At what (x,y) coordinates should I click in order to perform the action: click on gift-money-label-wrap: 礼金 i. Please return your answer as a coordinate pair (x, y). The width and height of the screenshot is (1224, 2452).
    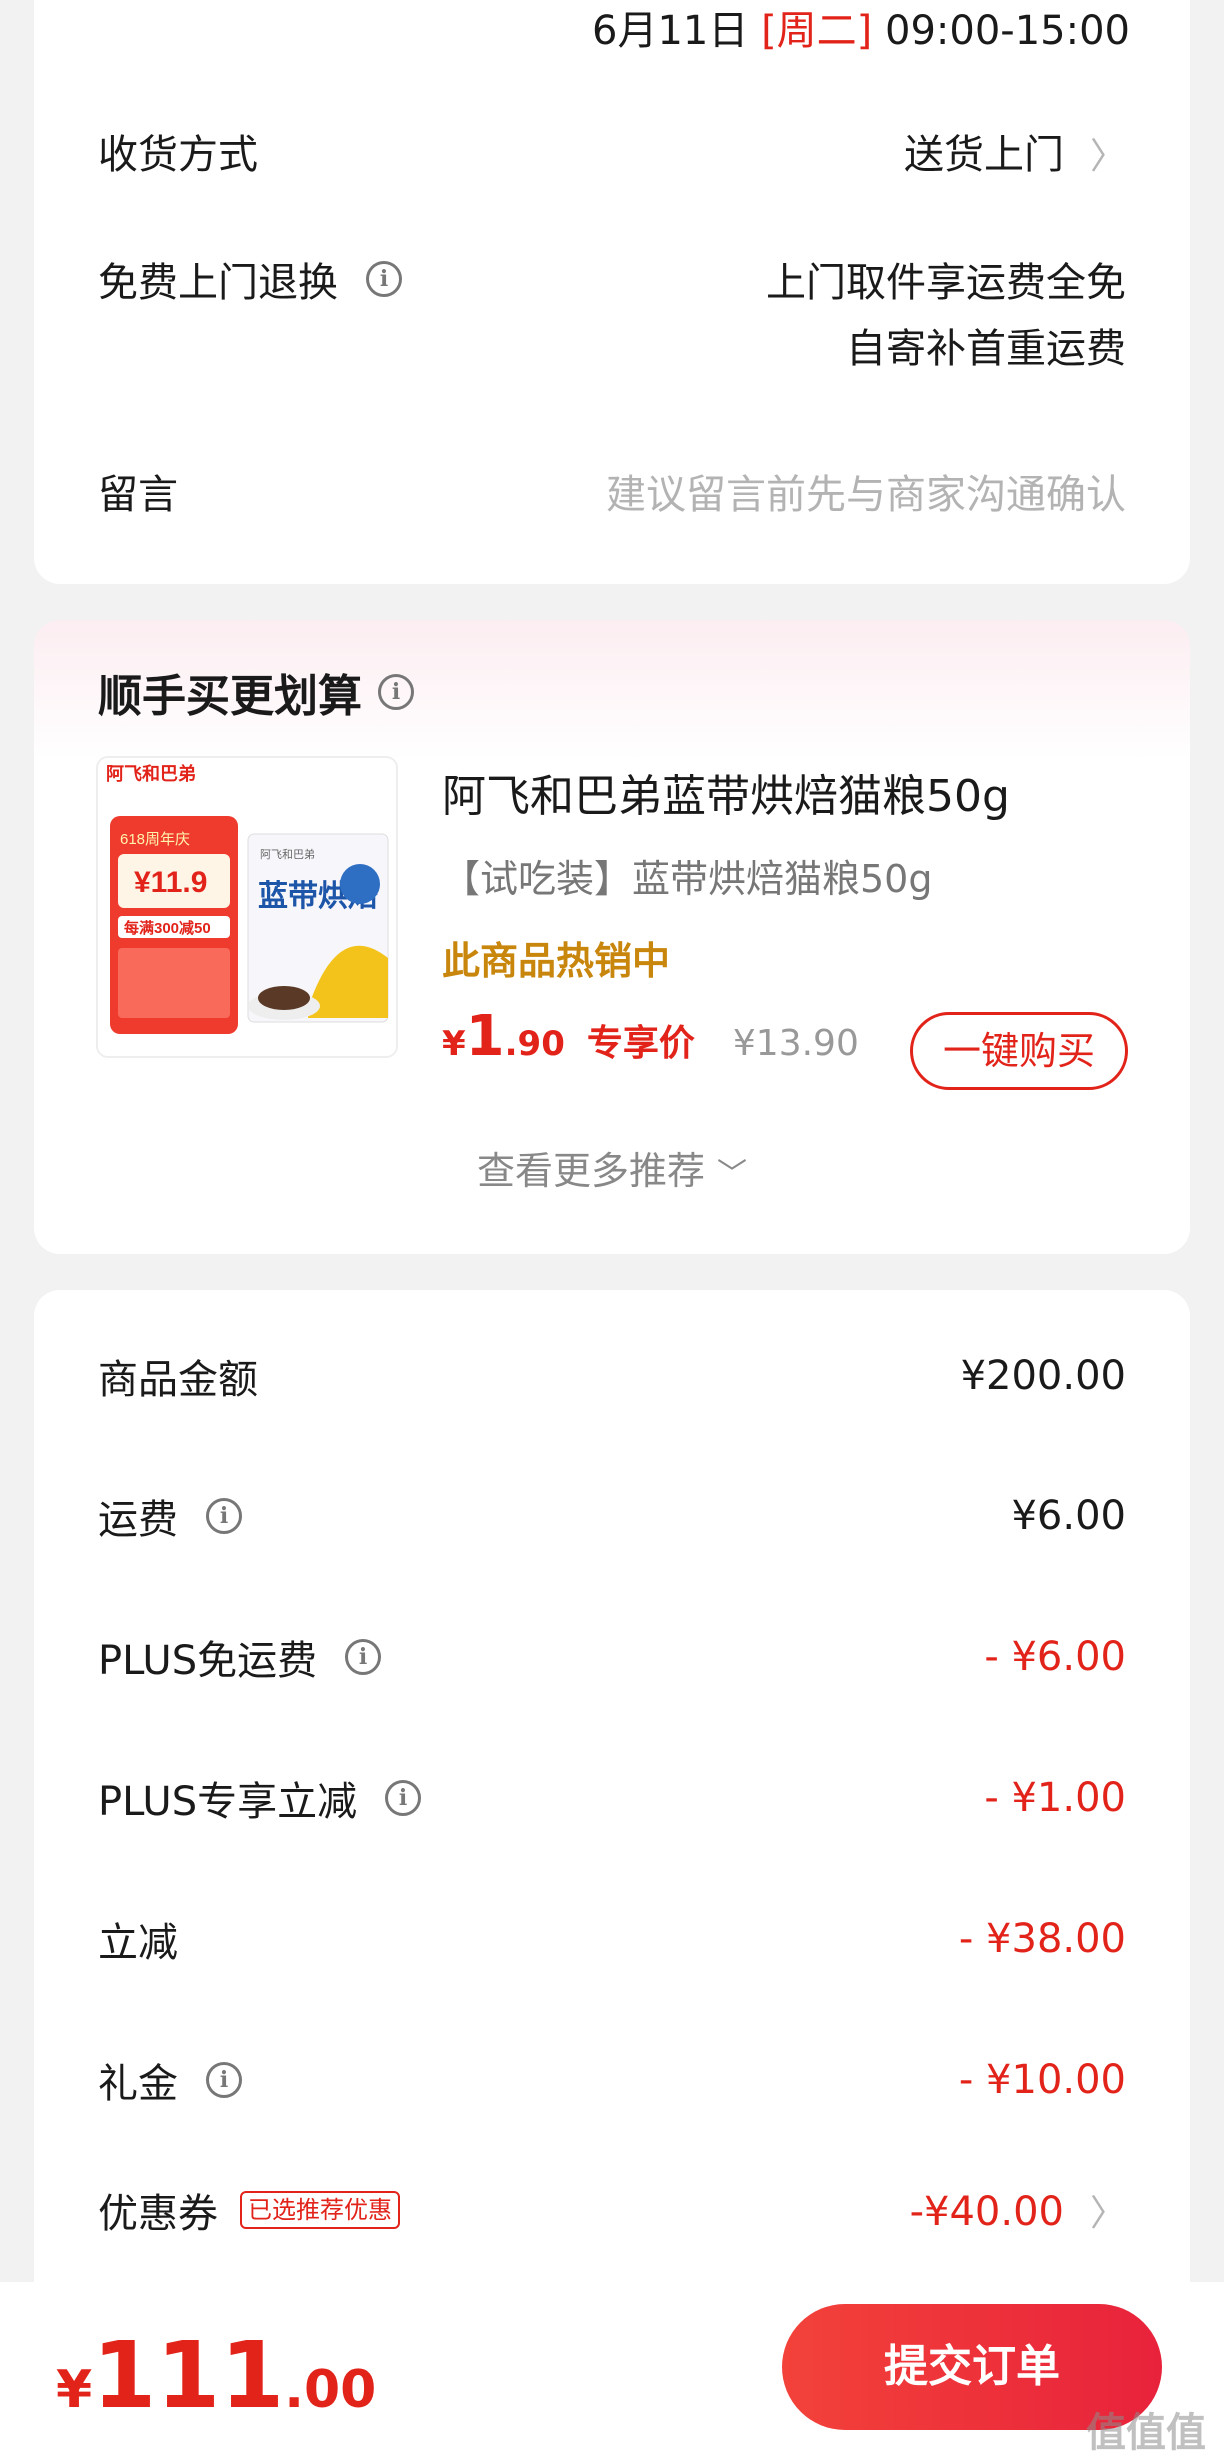
    Looking at the image, I should click on (170, 2080).